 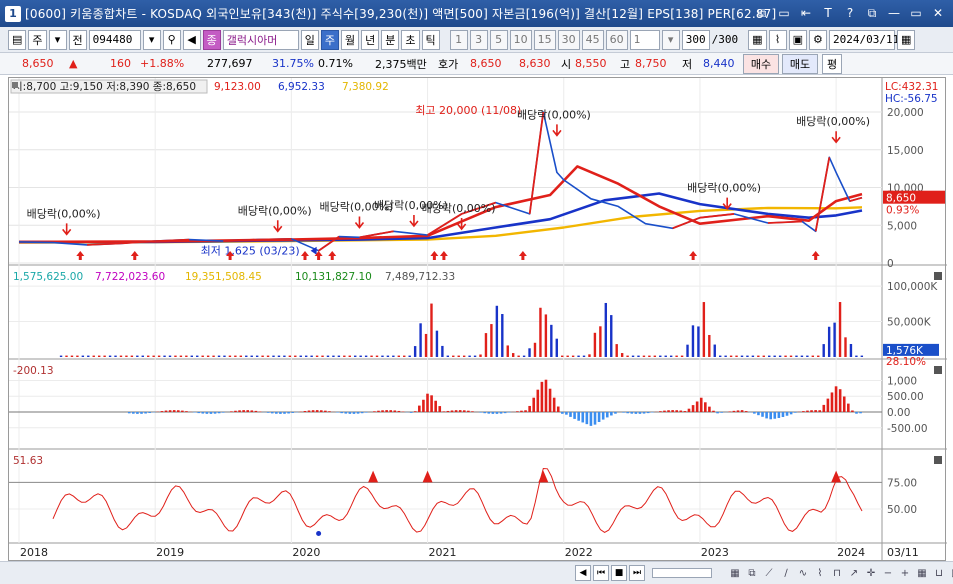 I want to click on tab-minute: 분, so click(x=390, y=39).